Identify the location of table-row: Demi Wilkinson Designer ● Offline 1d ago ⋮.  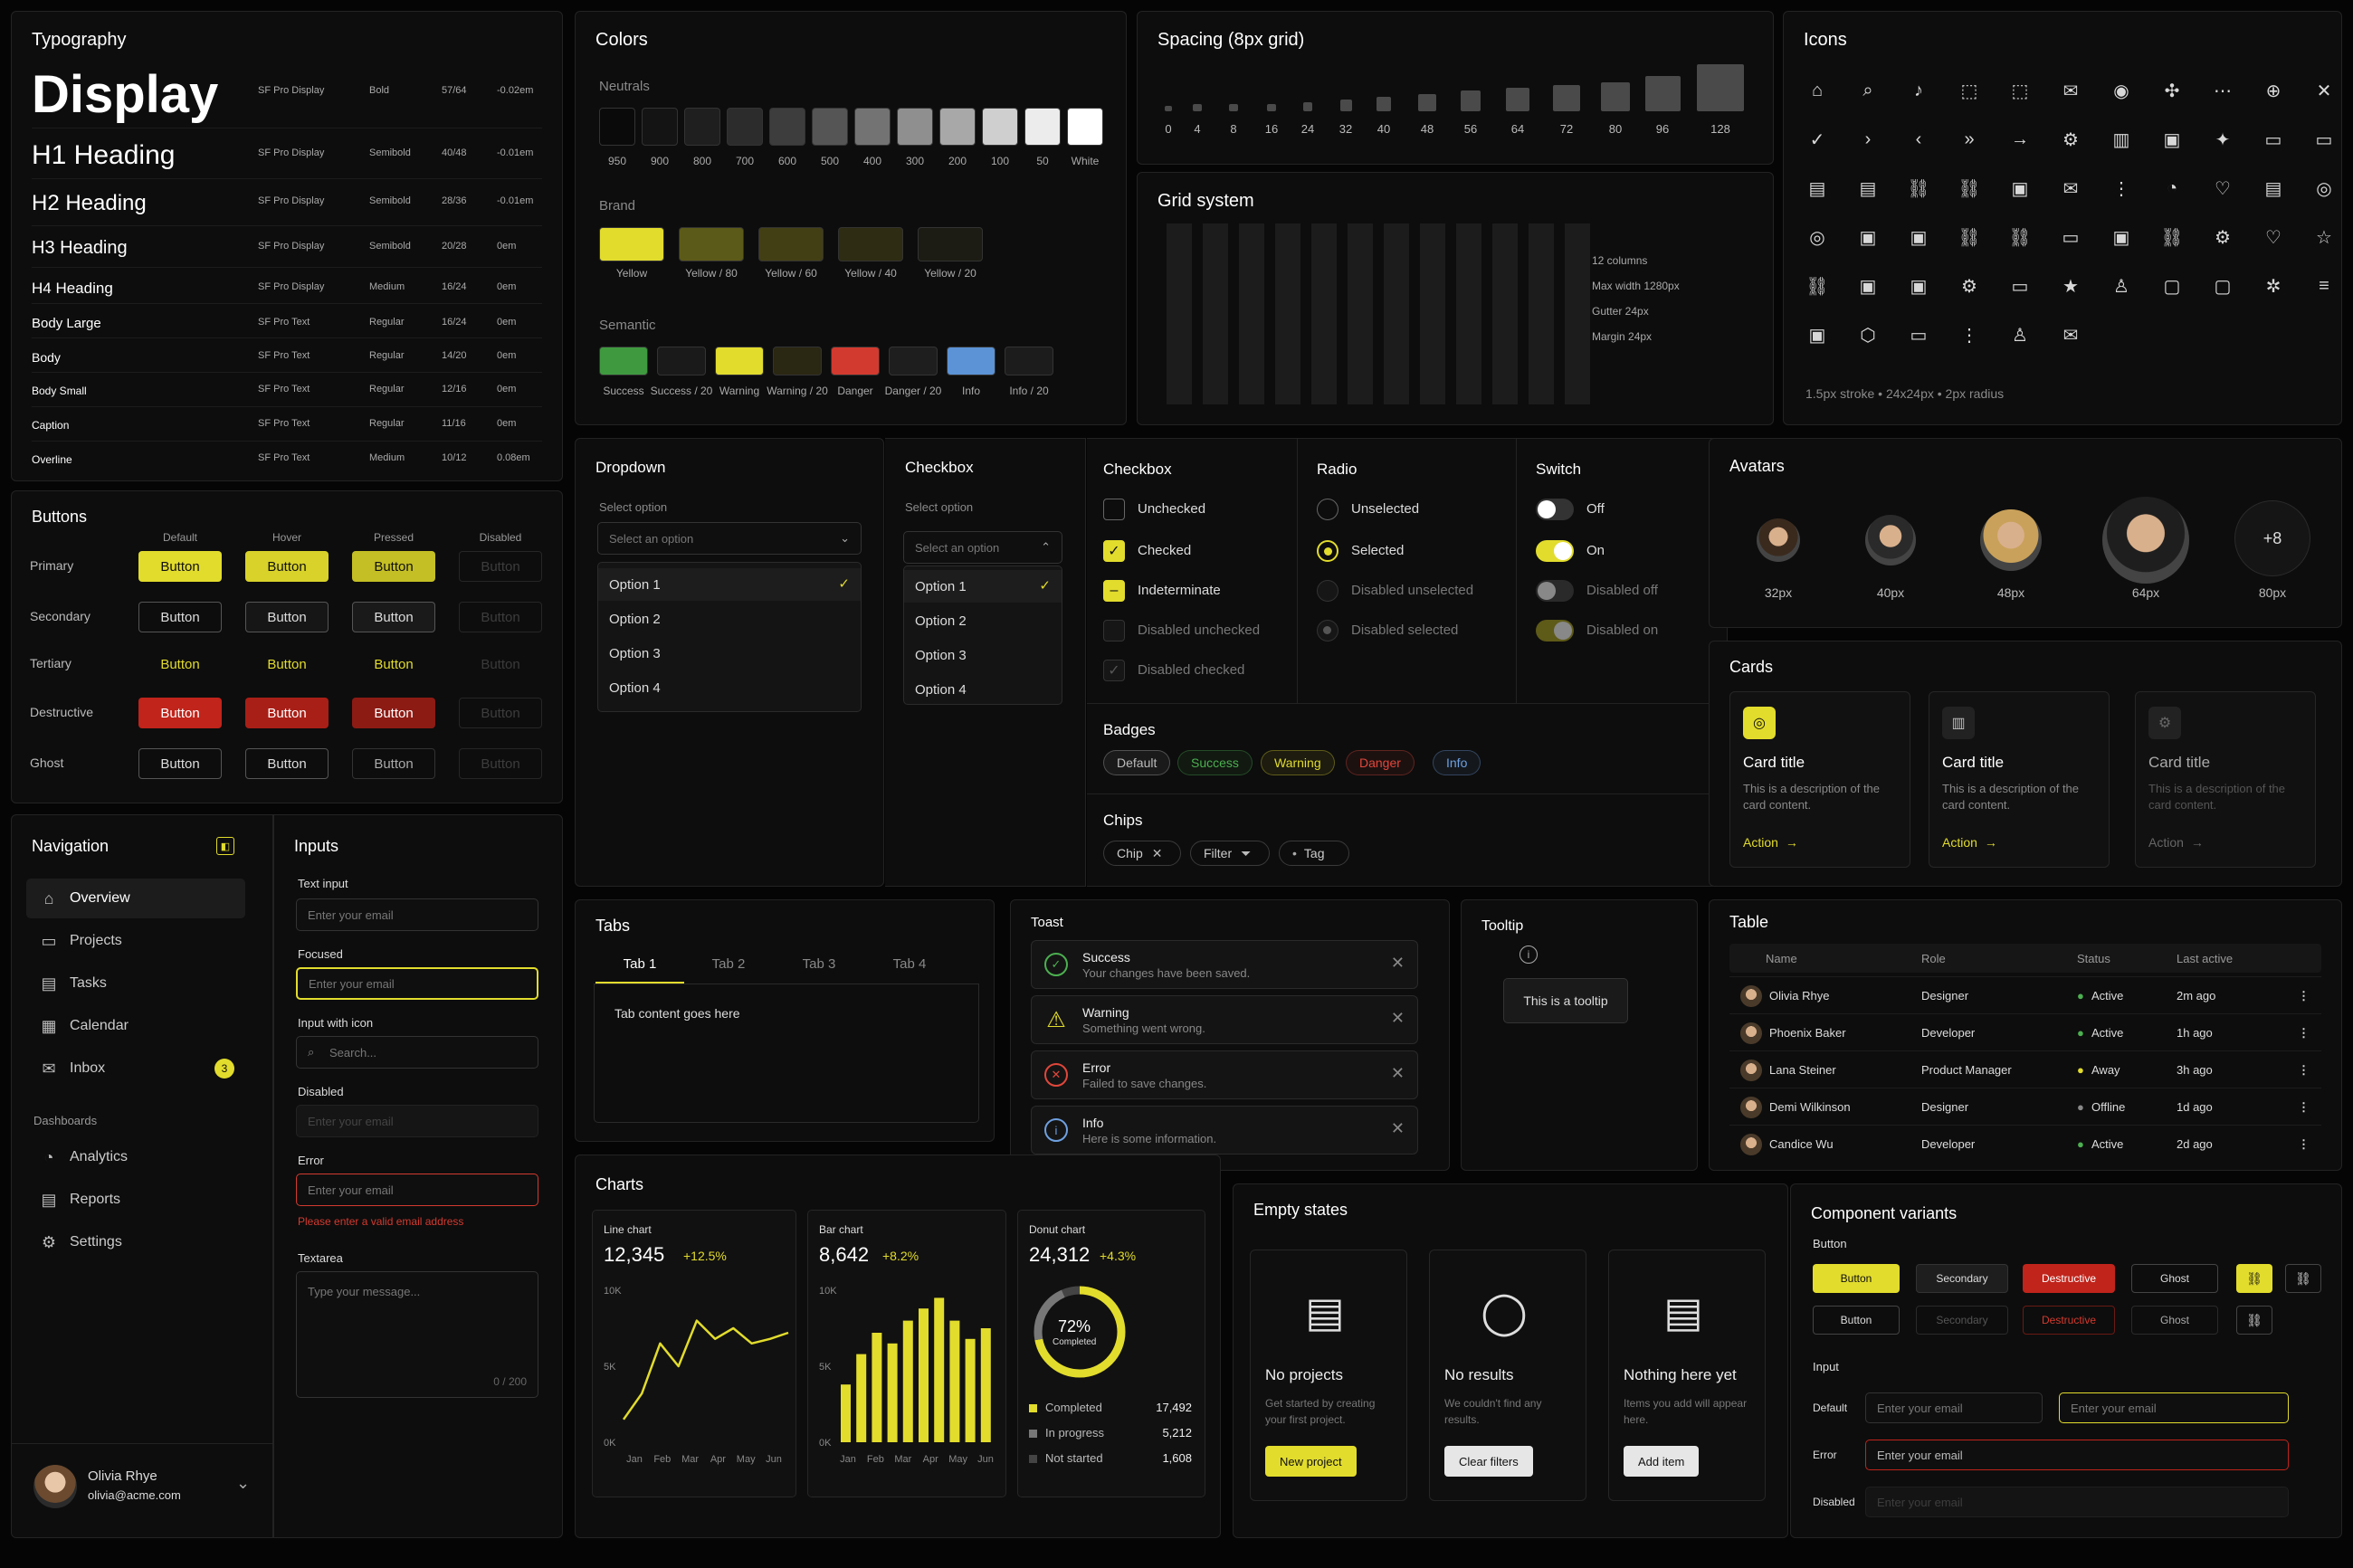
(2025, 1106).